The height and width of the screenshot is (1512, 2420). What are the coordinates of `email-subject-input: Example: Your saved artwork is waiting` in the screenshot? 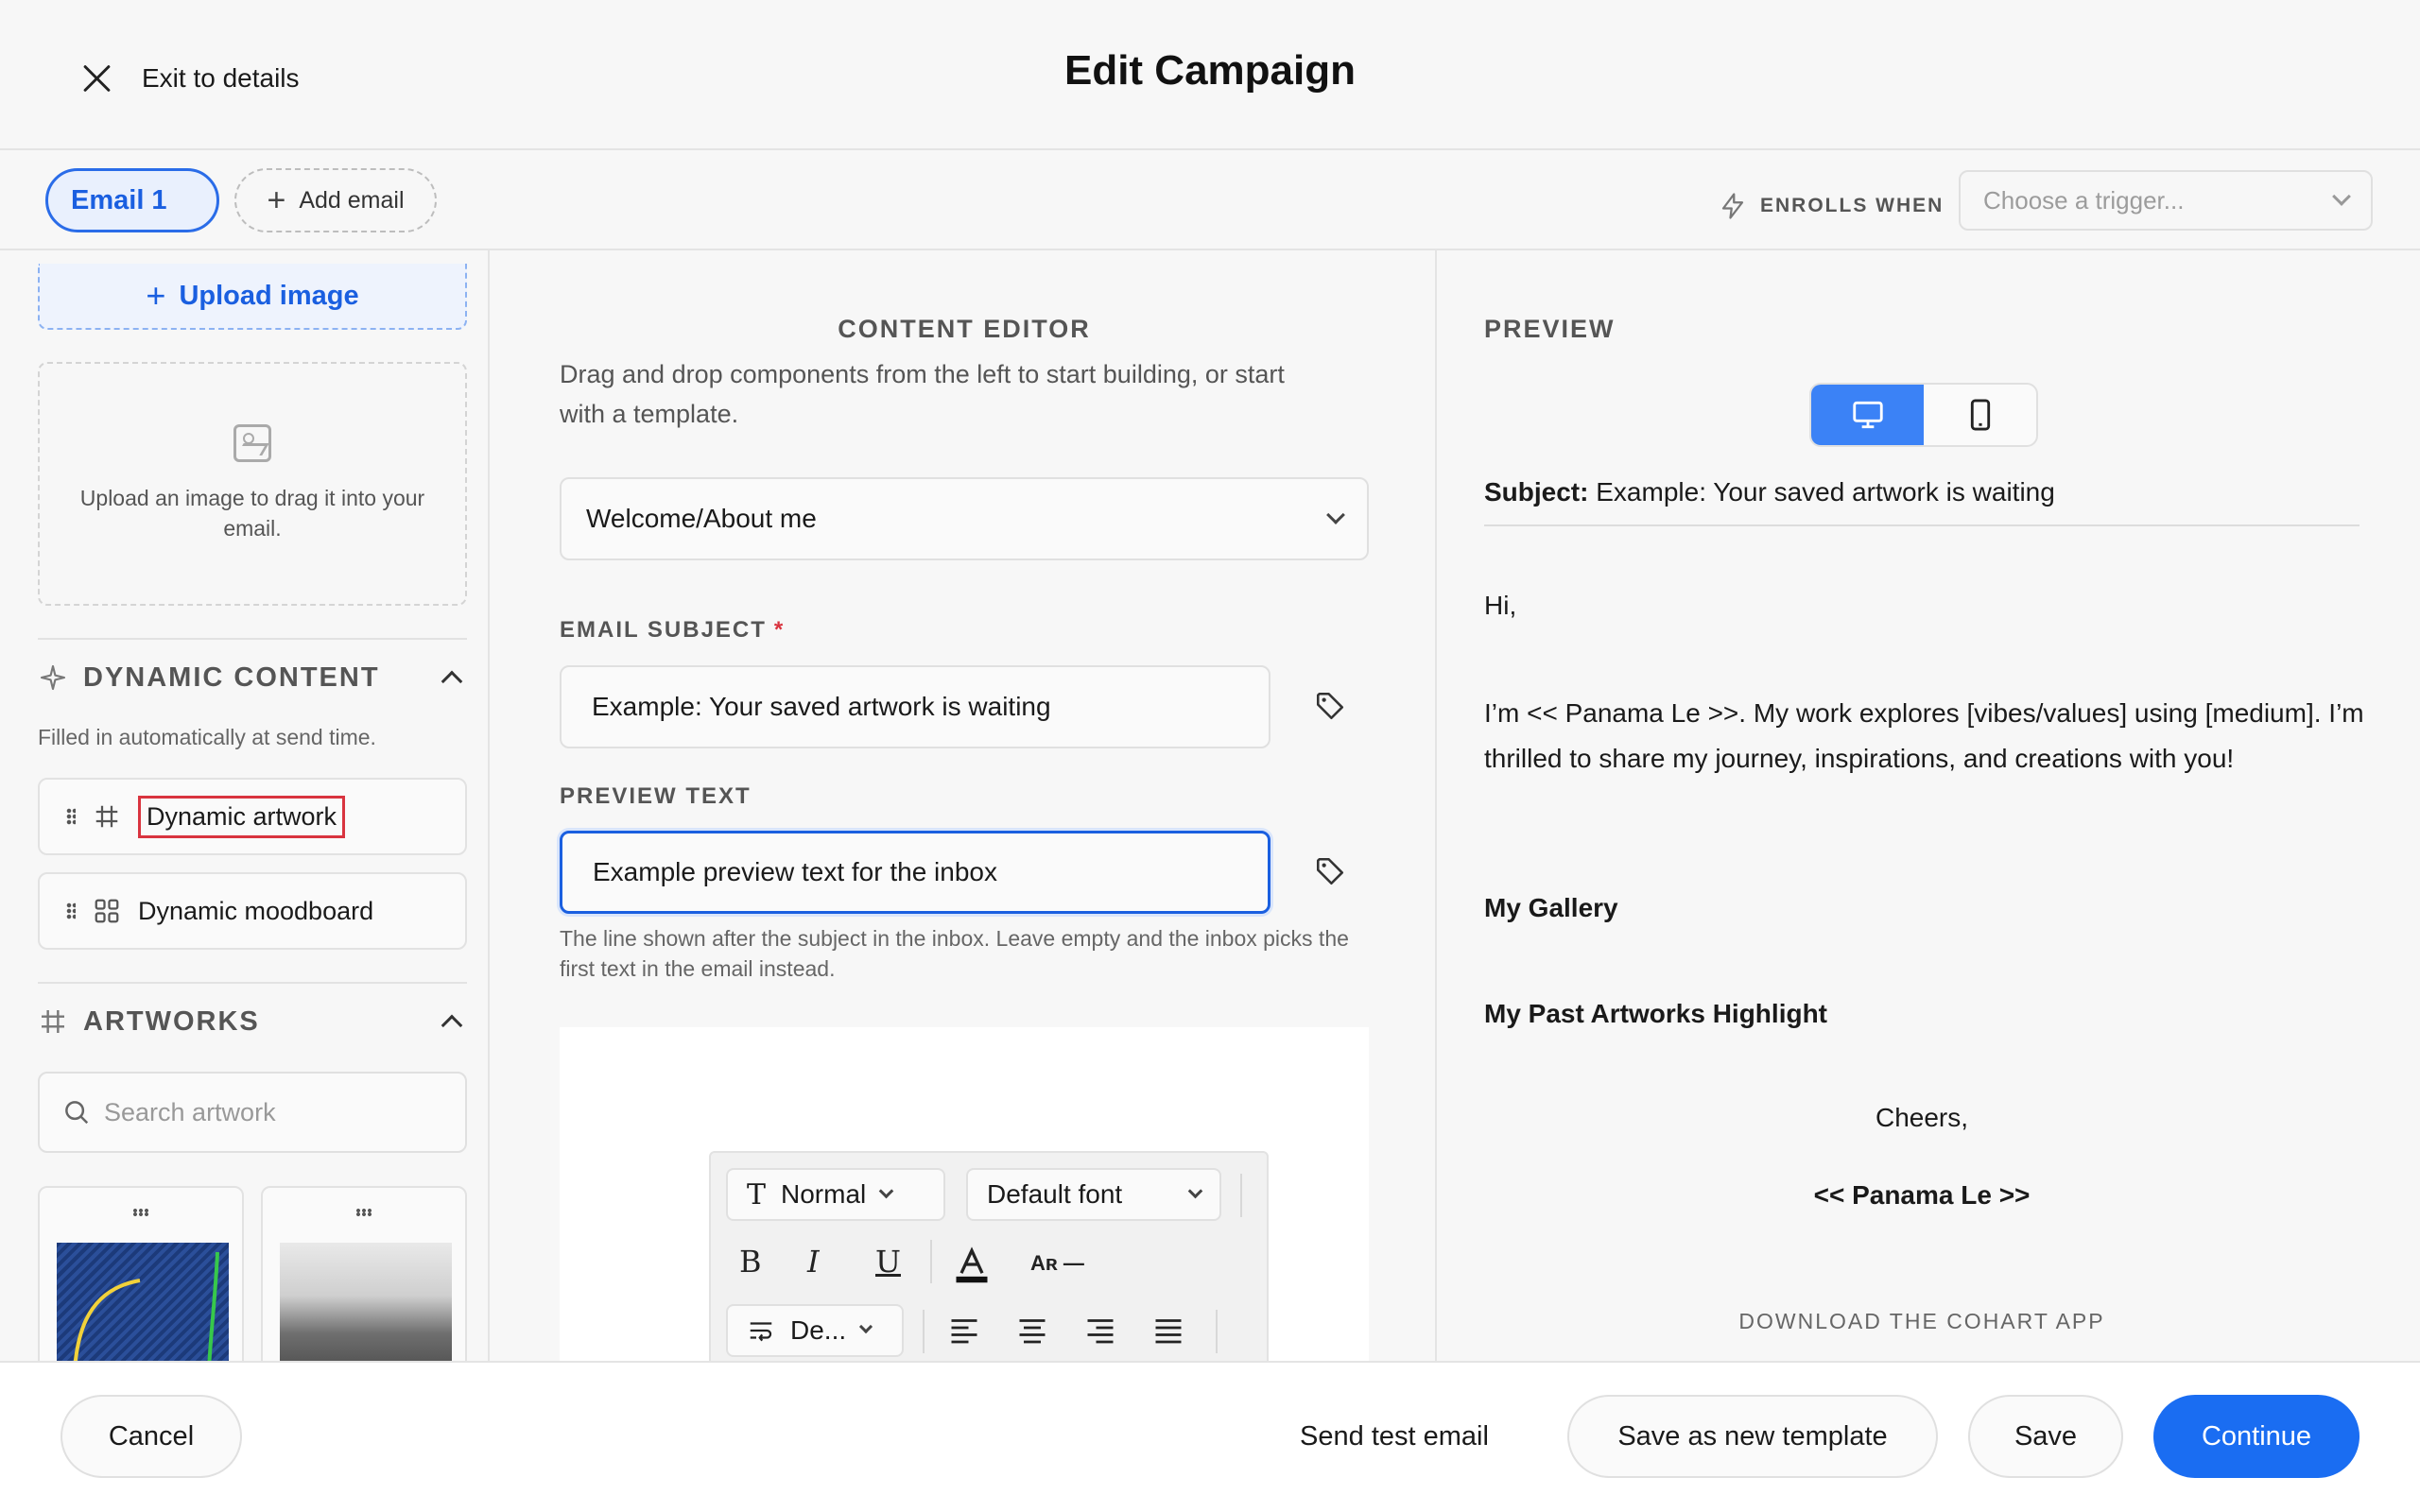 It's located at (915, 706).